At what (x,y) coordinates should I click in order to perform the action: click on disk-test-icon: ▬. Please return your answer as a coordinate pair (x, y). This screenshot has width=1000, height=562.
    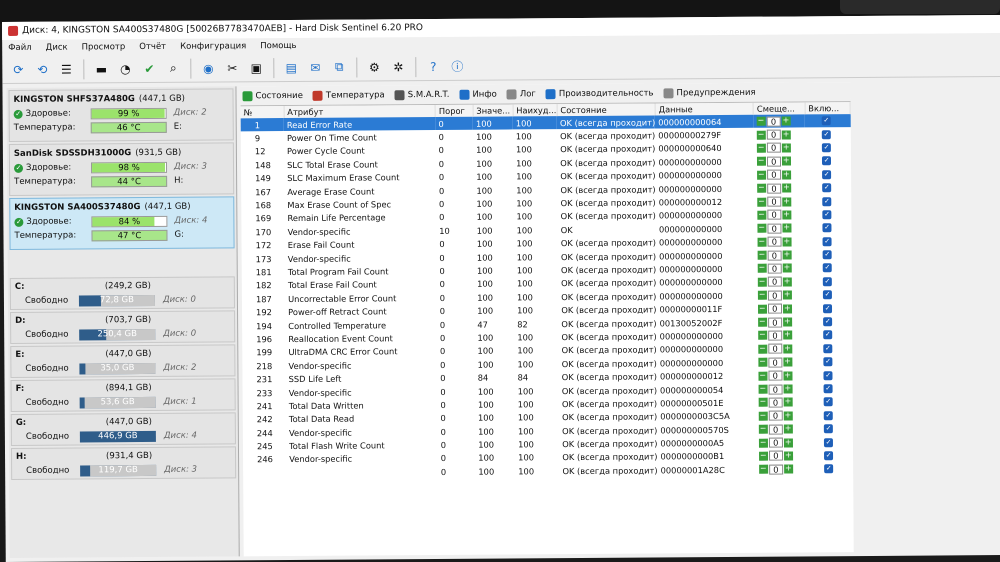
    Looking at the image, I should click on (101, 69).